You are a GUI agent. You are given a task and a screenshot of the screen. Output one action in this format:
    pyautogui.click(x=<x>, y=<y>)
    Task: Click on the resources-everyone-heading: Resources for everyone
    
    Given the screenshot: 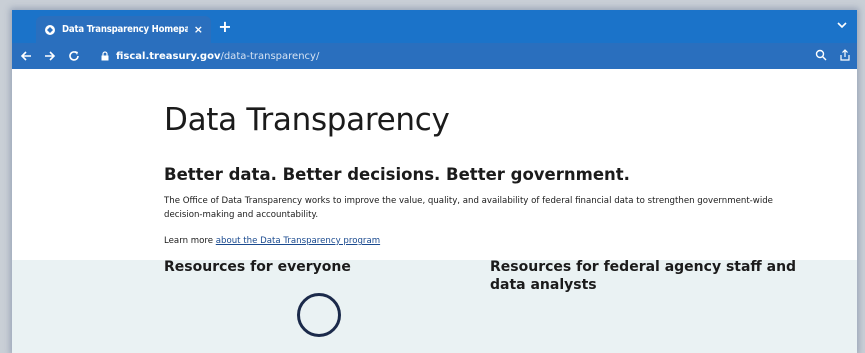 What is the action you would take?
    pyautogui.click(x=257, y=267)
    